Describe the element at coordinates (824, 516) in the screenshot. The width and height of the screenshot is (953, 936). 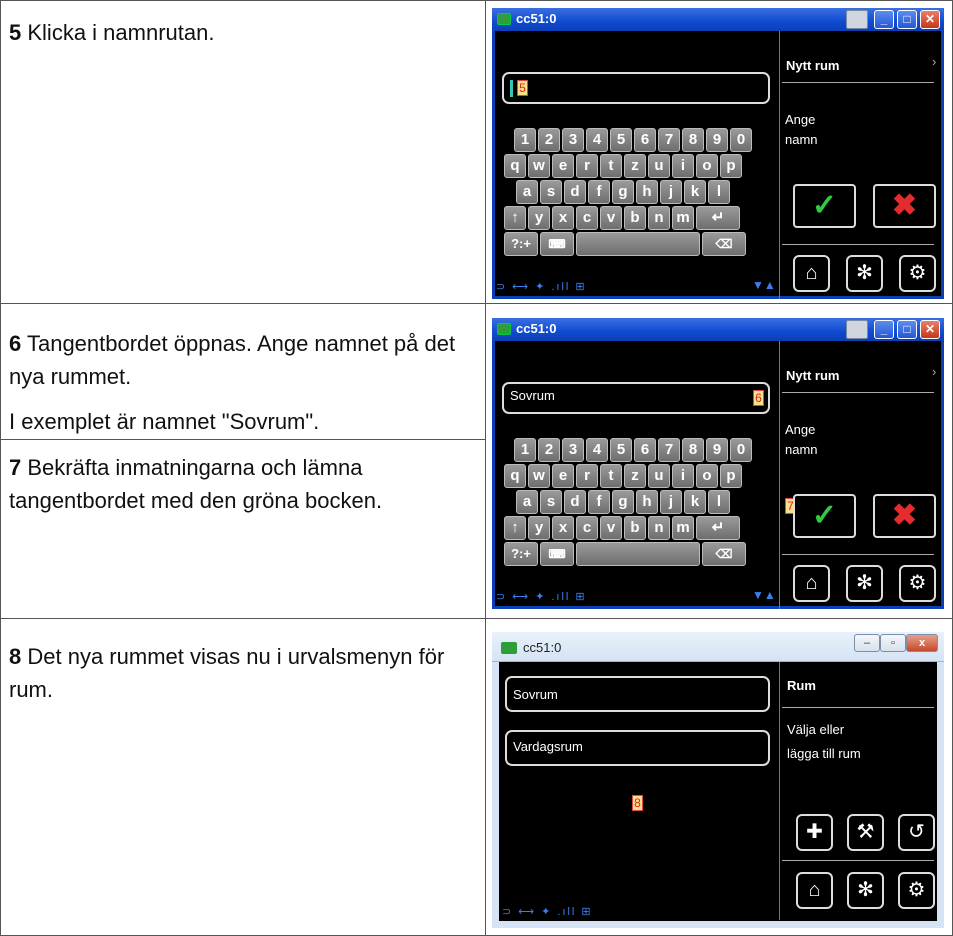
I see `confirm-check-button: ✓` at that location.